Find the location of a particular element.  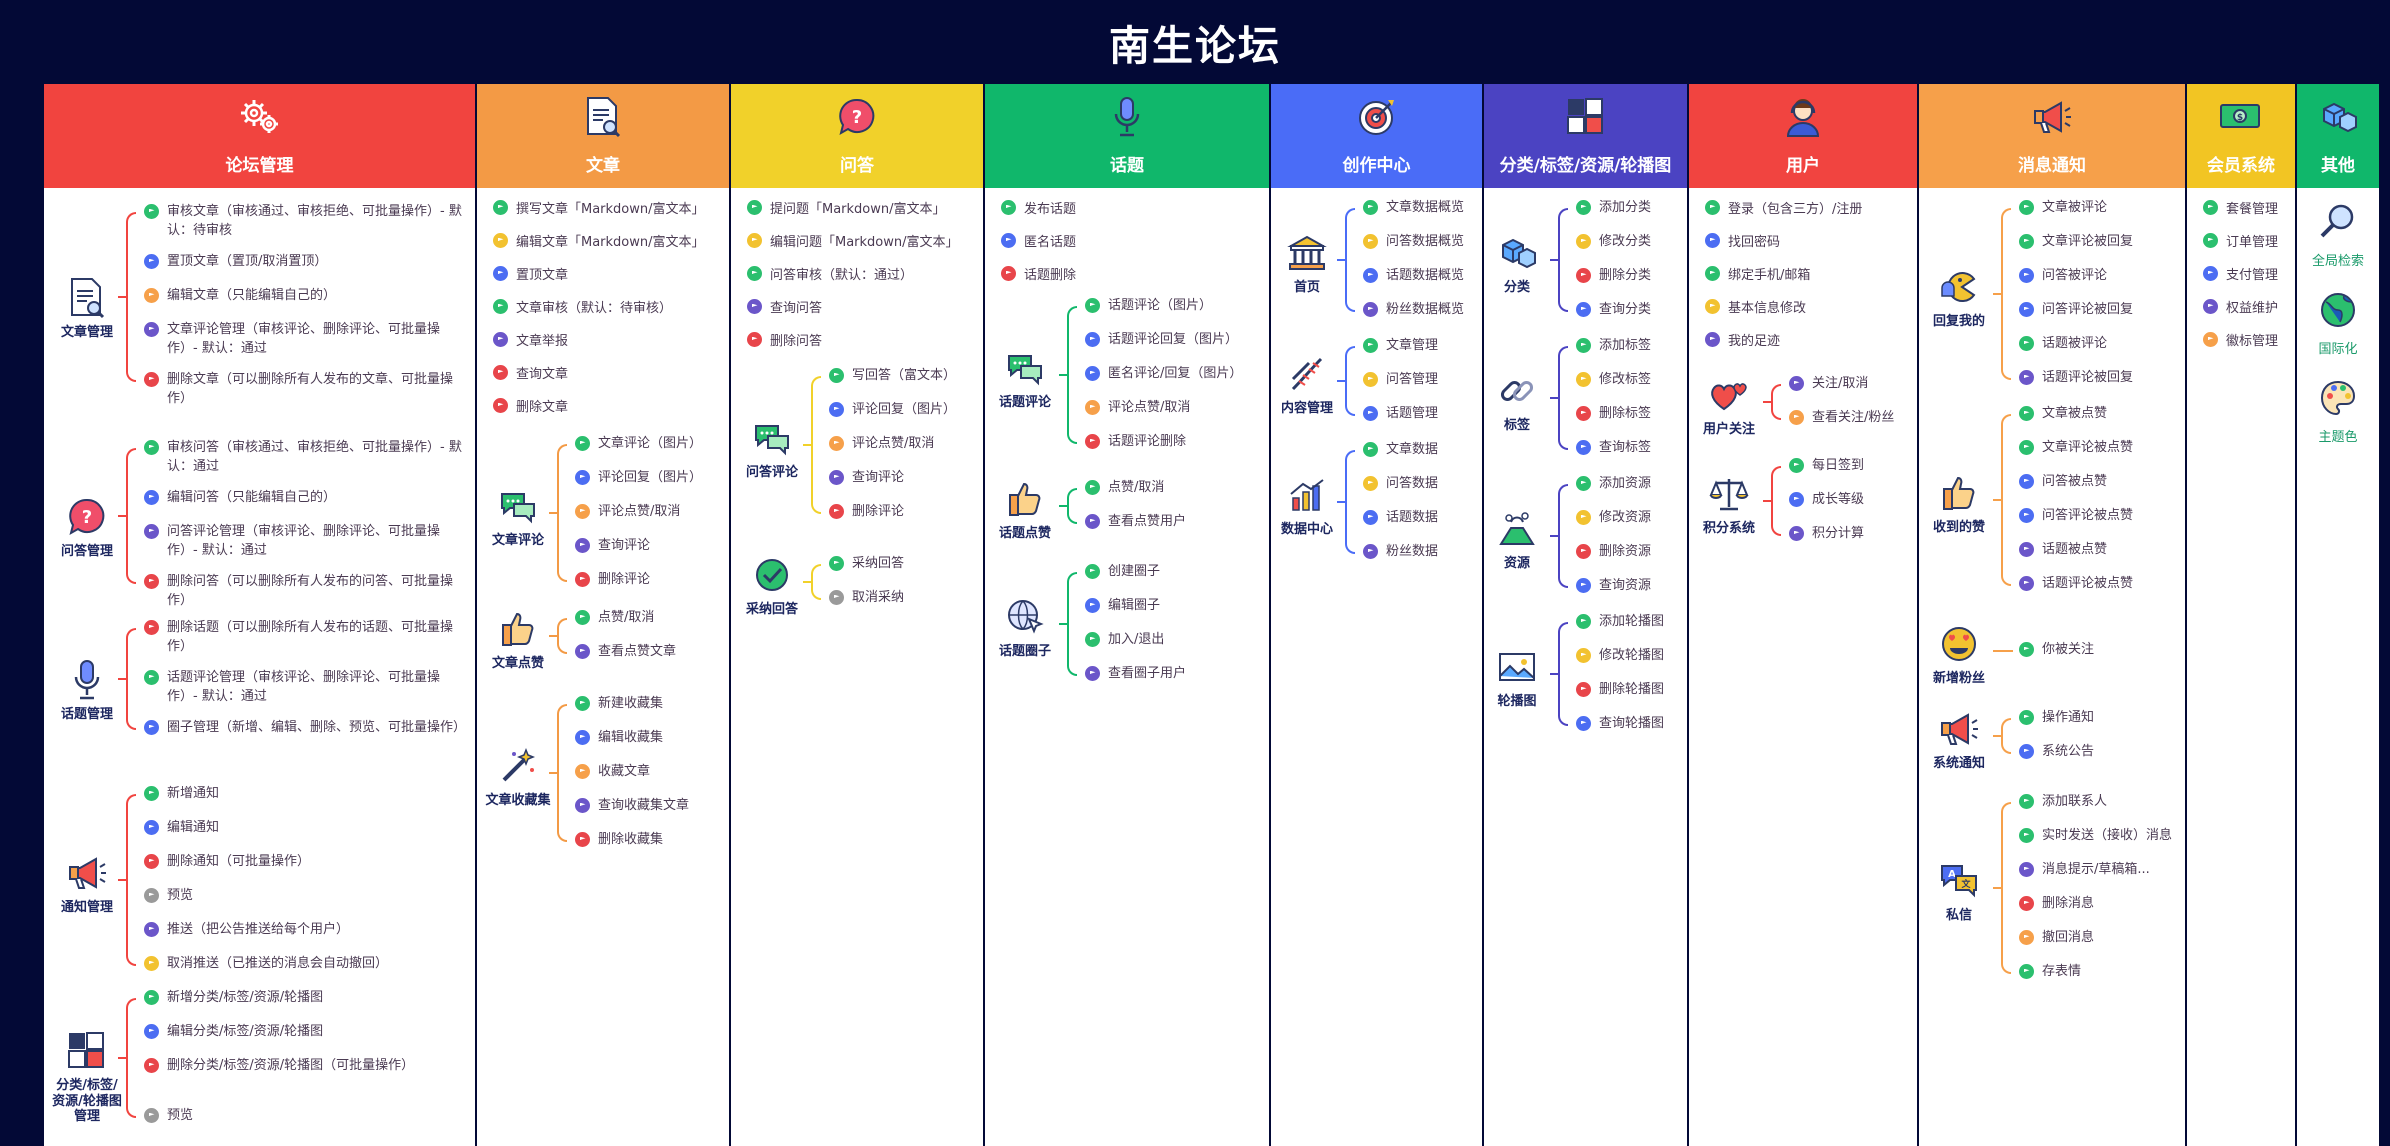

branch-item: 审核文章（审核通过、审核拒绝、可批量操作）- 默认：待审核 is located at coordinates (304, 221).